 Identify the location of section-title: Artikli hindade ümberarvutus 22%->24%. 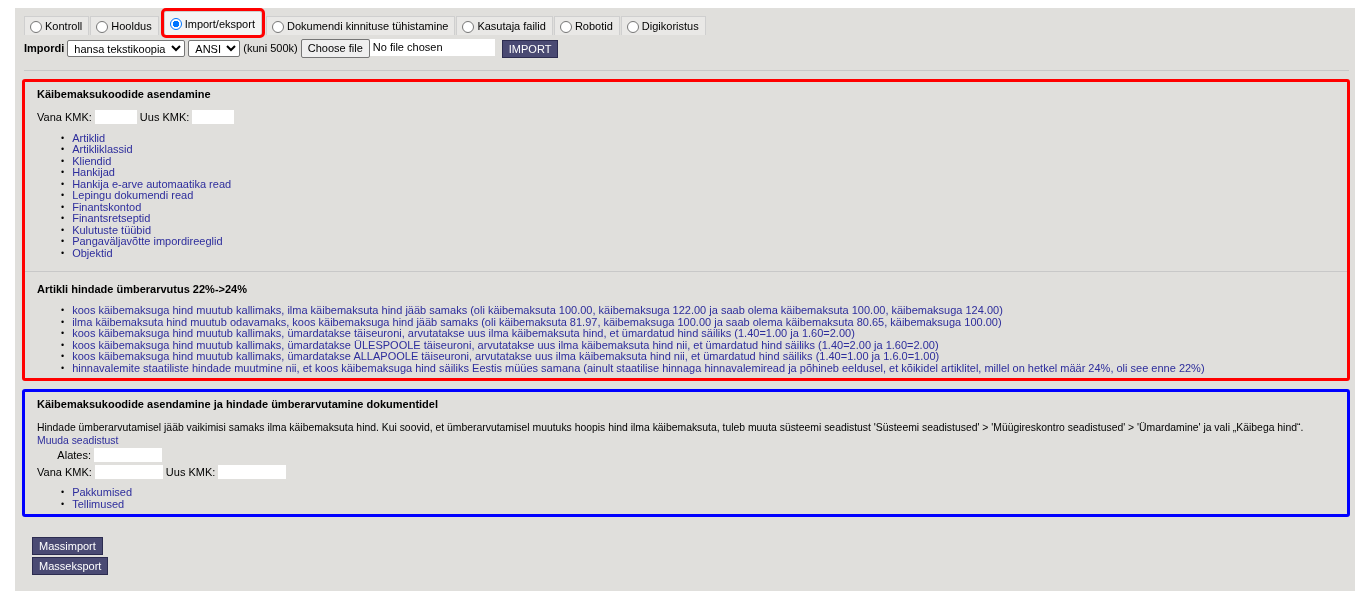
(142, 289).